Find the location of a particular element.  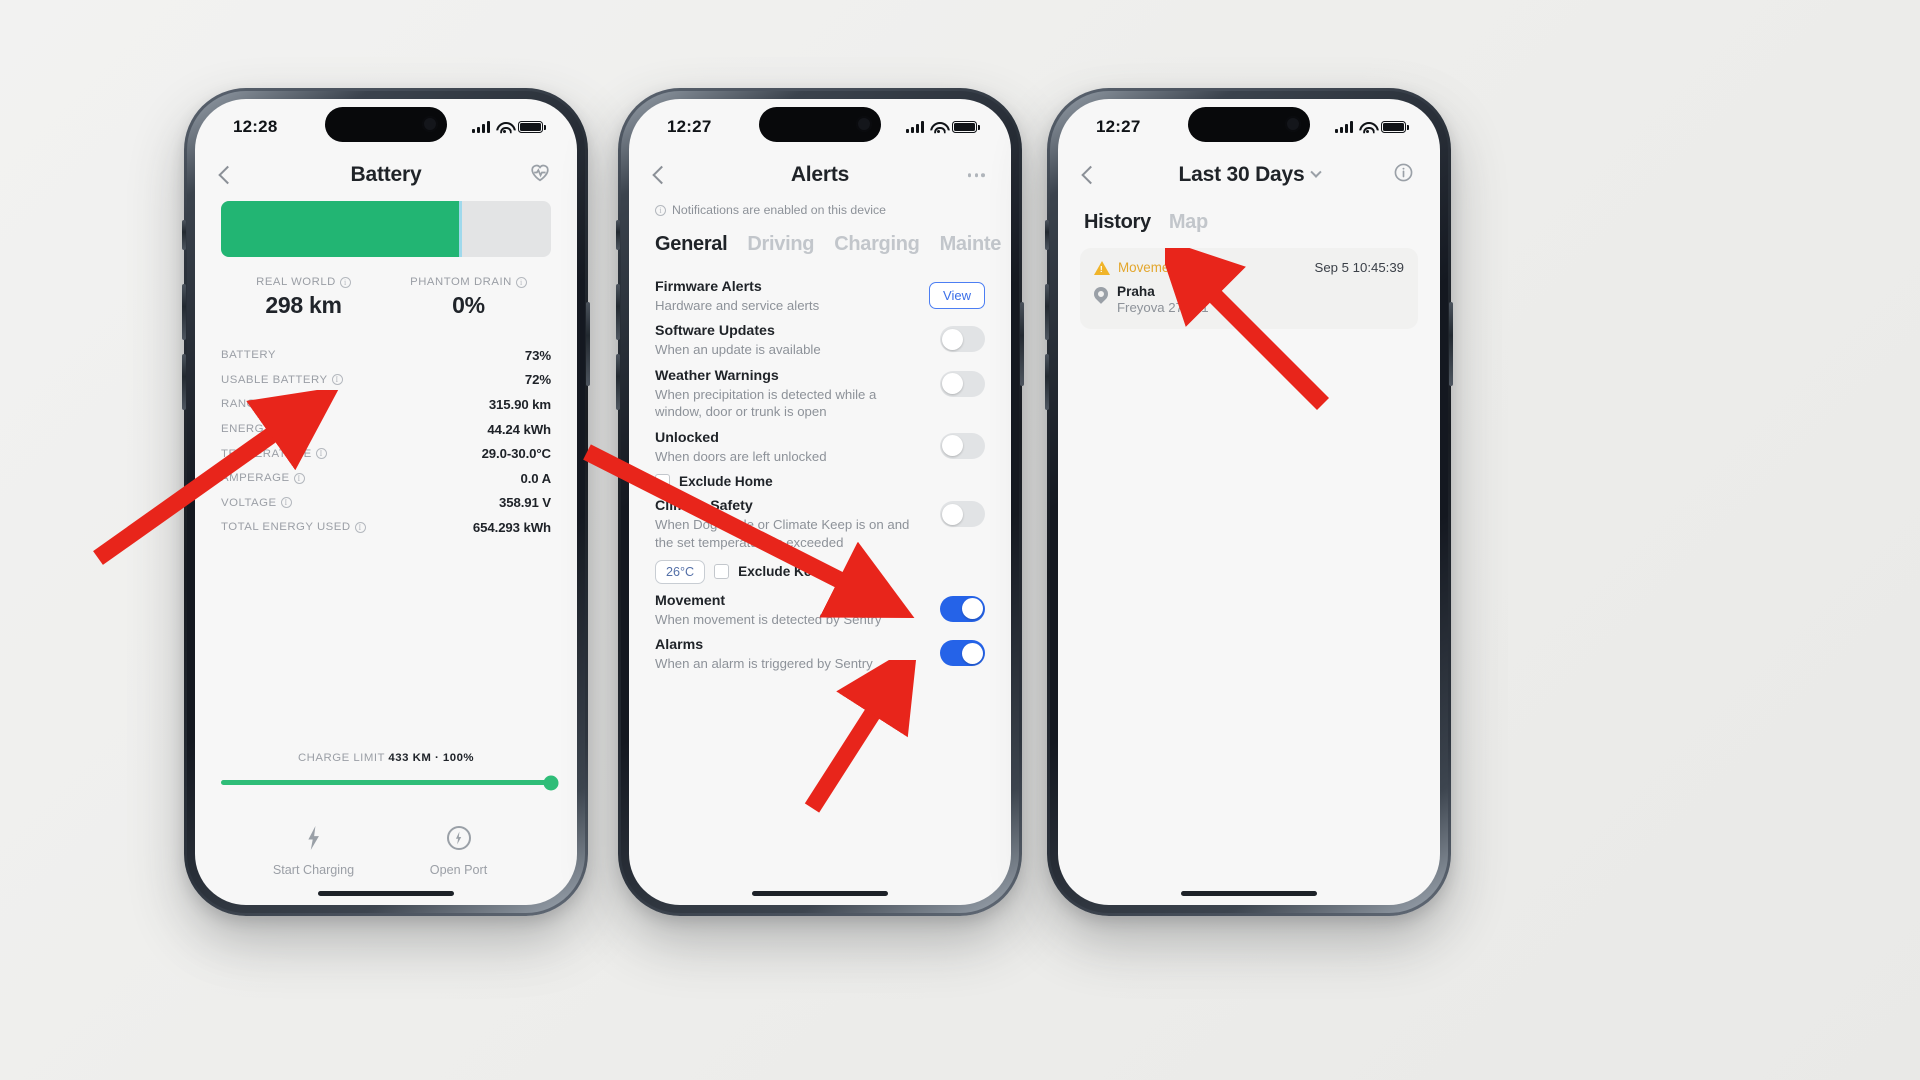

dynamic-island is located at coordinates (820, 124).